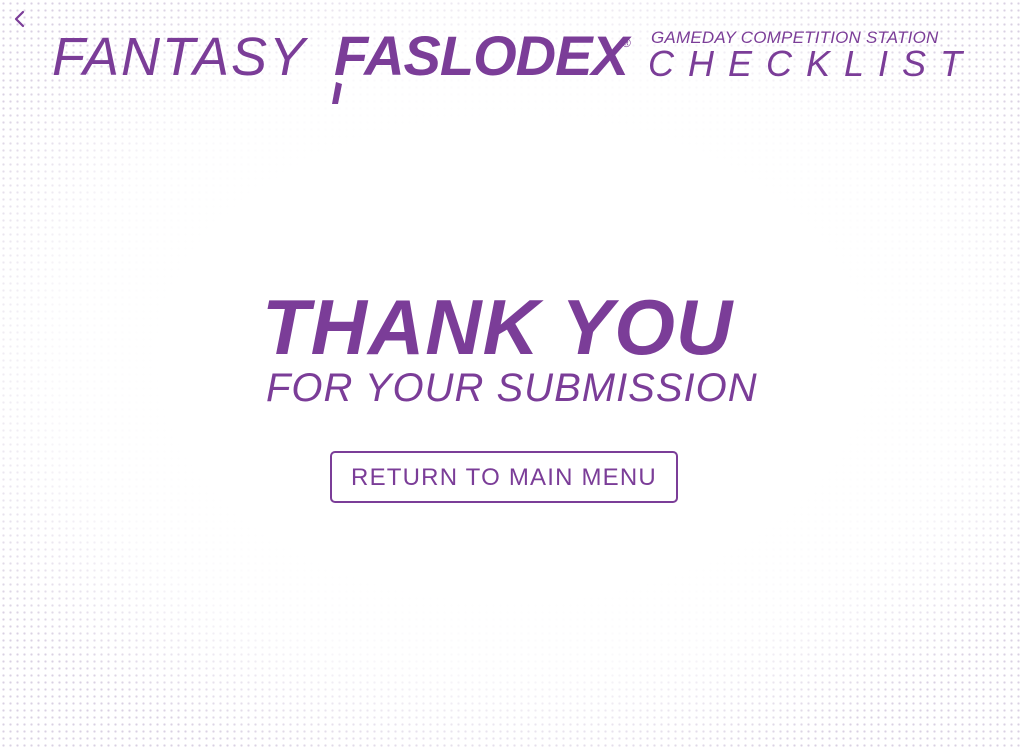 The image size is (1024, 748). What do you see at coordinates (337, 93) in the screenshot?
I see `brand-swoosh-icon` at bounding box center [337, 93].